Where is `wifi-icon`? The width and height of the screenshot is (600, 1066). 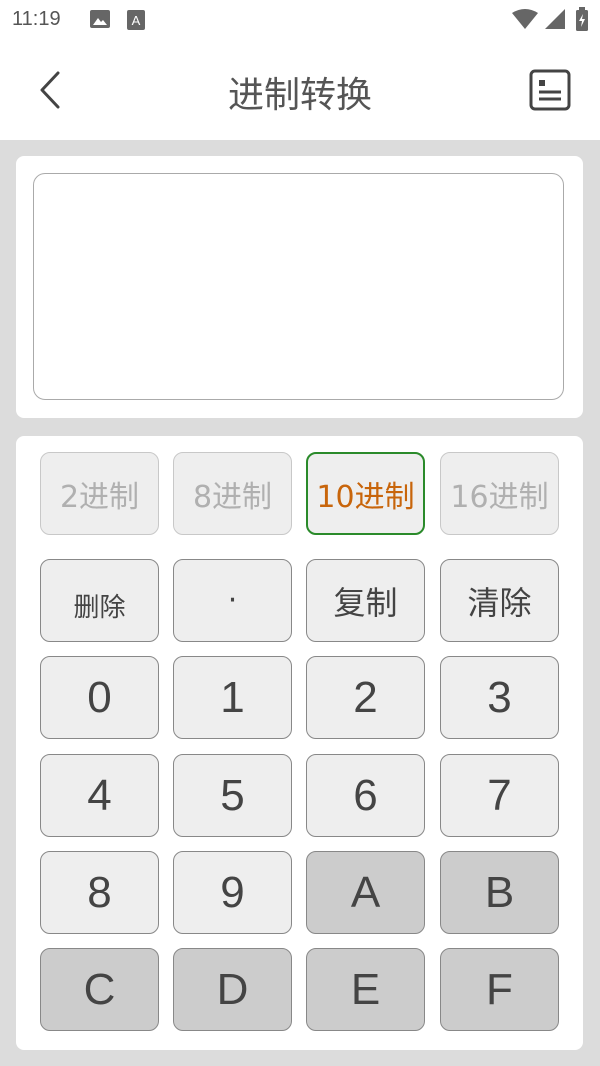
wifi-icon is located at coordinates (525, 21).